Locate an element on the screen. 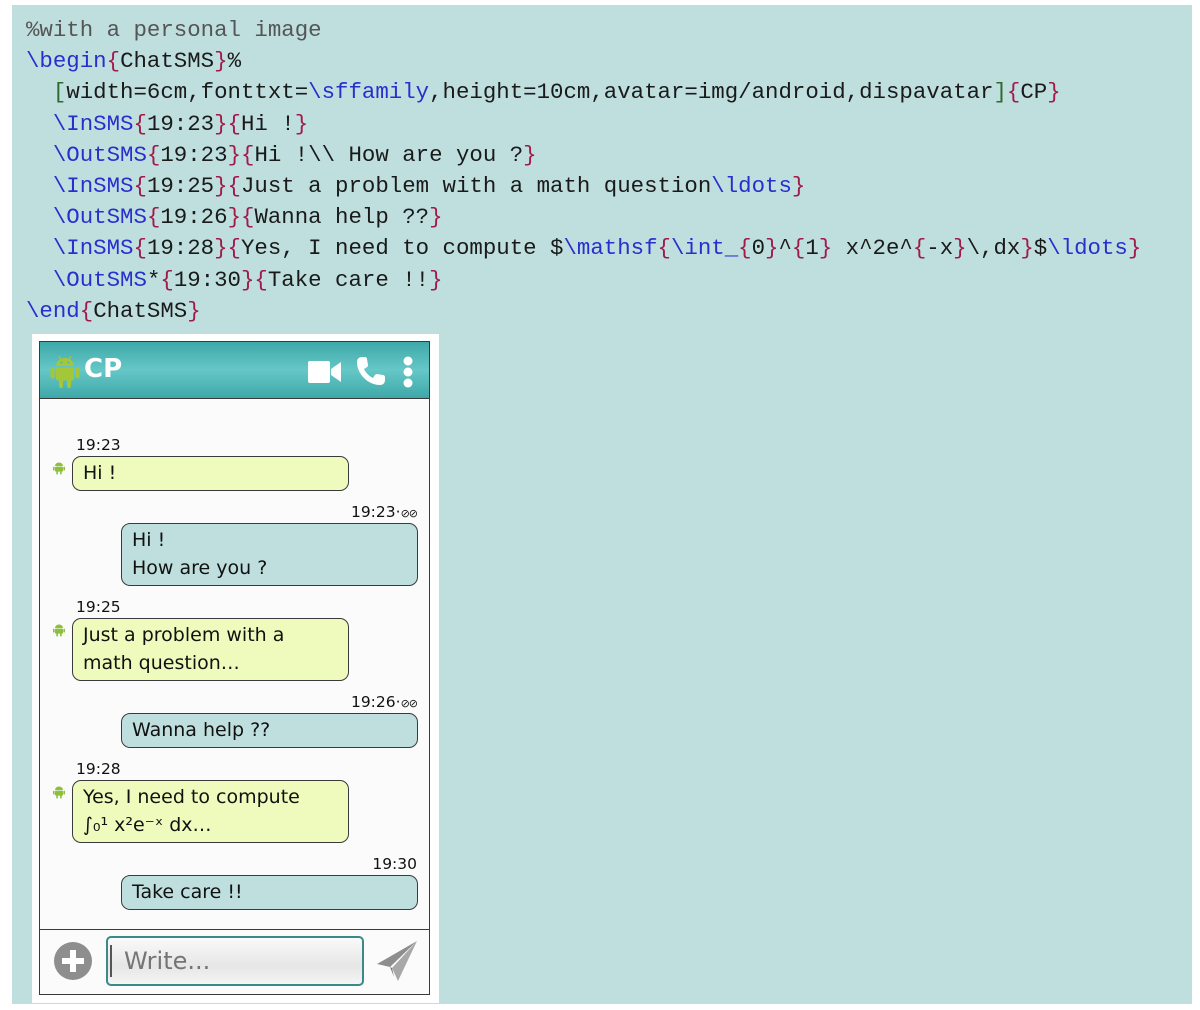 Image resolution: width=1200 pixels, height=1010 pixels. code-token-text: 19:30 is located at coordinates (207, 279).